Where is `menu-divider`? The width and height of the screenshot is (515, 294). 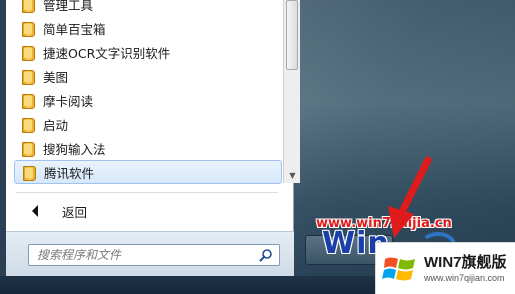 menu-divider is located at coordinates (147, 192).